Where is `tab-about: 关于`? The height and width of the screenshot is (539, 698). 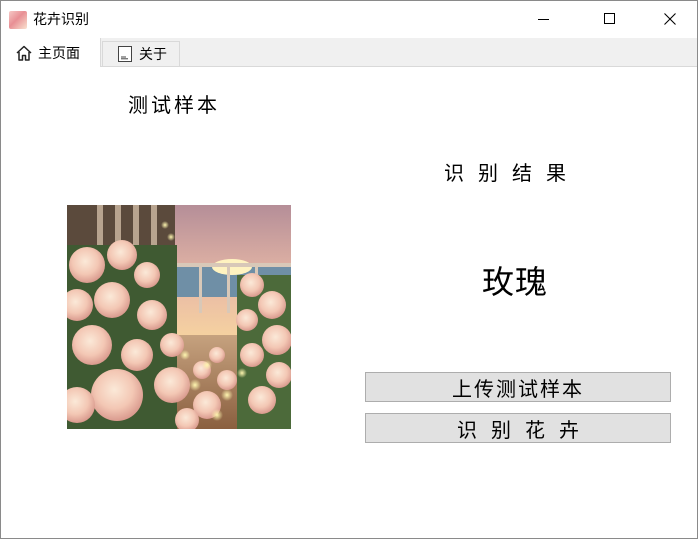
tab-about: 关于 is located at coordinates (141, 53).